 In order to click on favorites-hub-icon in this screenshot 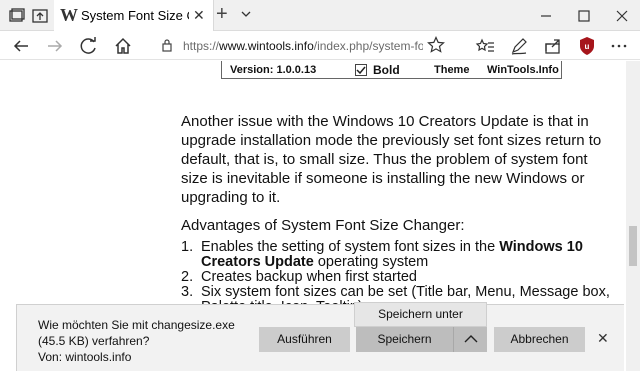, I will do `click(485, 46)`.